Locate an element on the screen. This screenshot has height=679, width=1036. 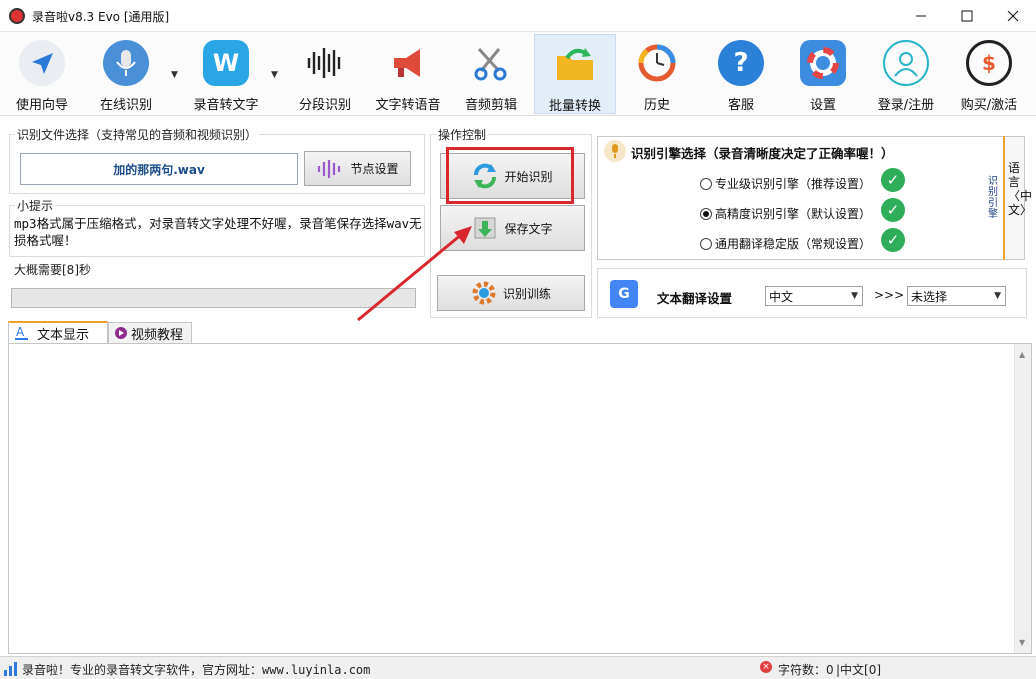
tab-video-tutorial-label: 视频教程 is located at coordinates (157, 335).